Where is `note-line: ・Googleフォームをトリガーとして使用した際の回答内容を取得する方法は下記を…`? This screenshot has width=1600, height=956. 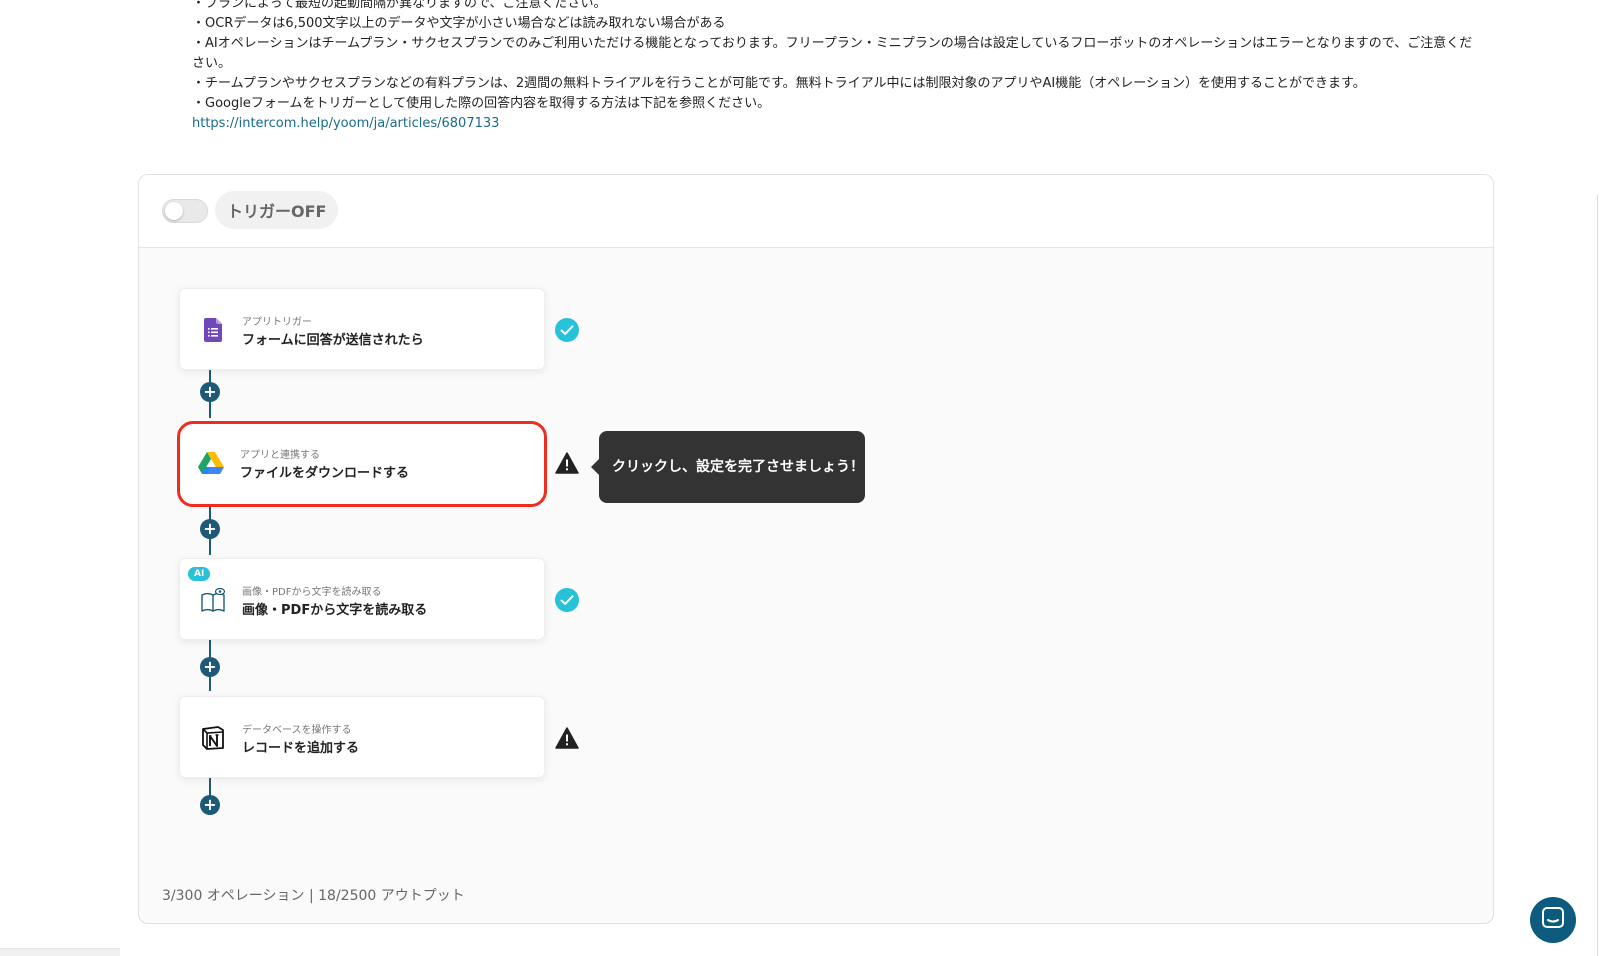
note-line: ・Googleフォームをトリガーとして使用した際の回答内容を取得する方法は下記を… is located at coordinates (481, 103).